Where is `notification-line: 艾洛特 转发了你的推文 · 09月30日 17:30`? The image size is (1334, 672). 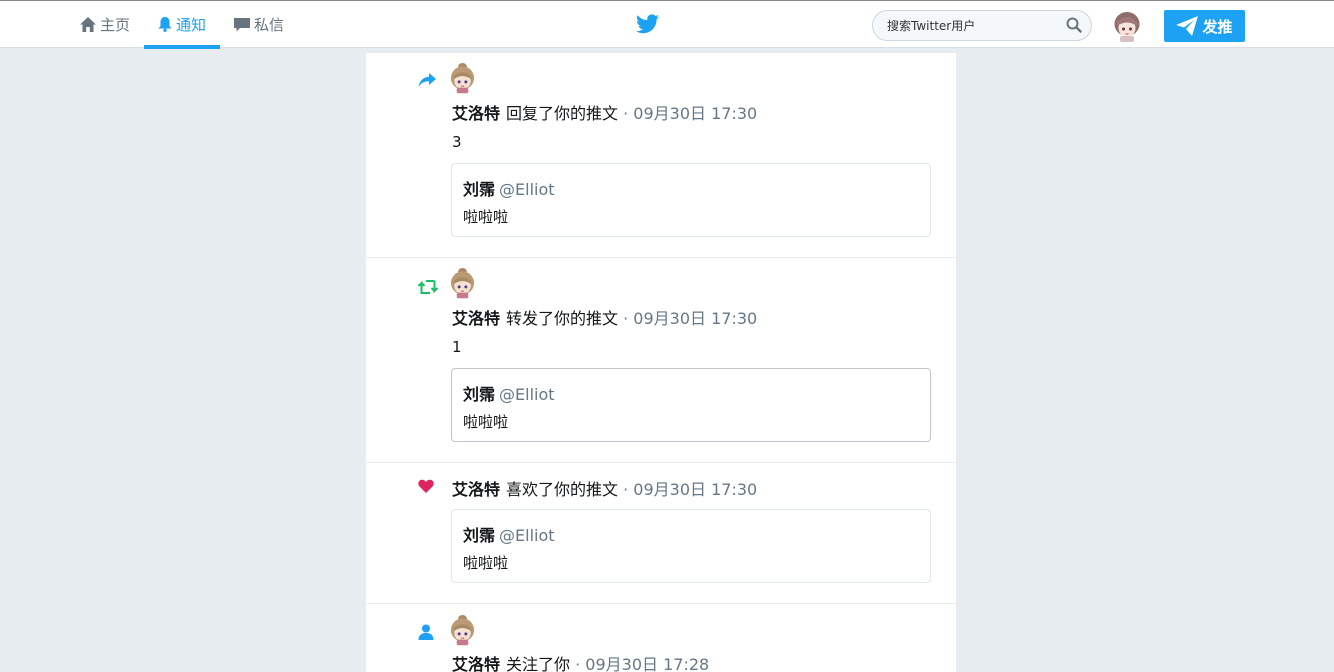 notification-line: 艾洛特 转发了你的推文 · 09月30日 17:30 is located at coordinates (604, 317).